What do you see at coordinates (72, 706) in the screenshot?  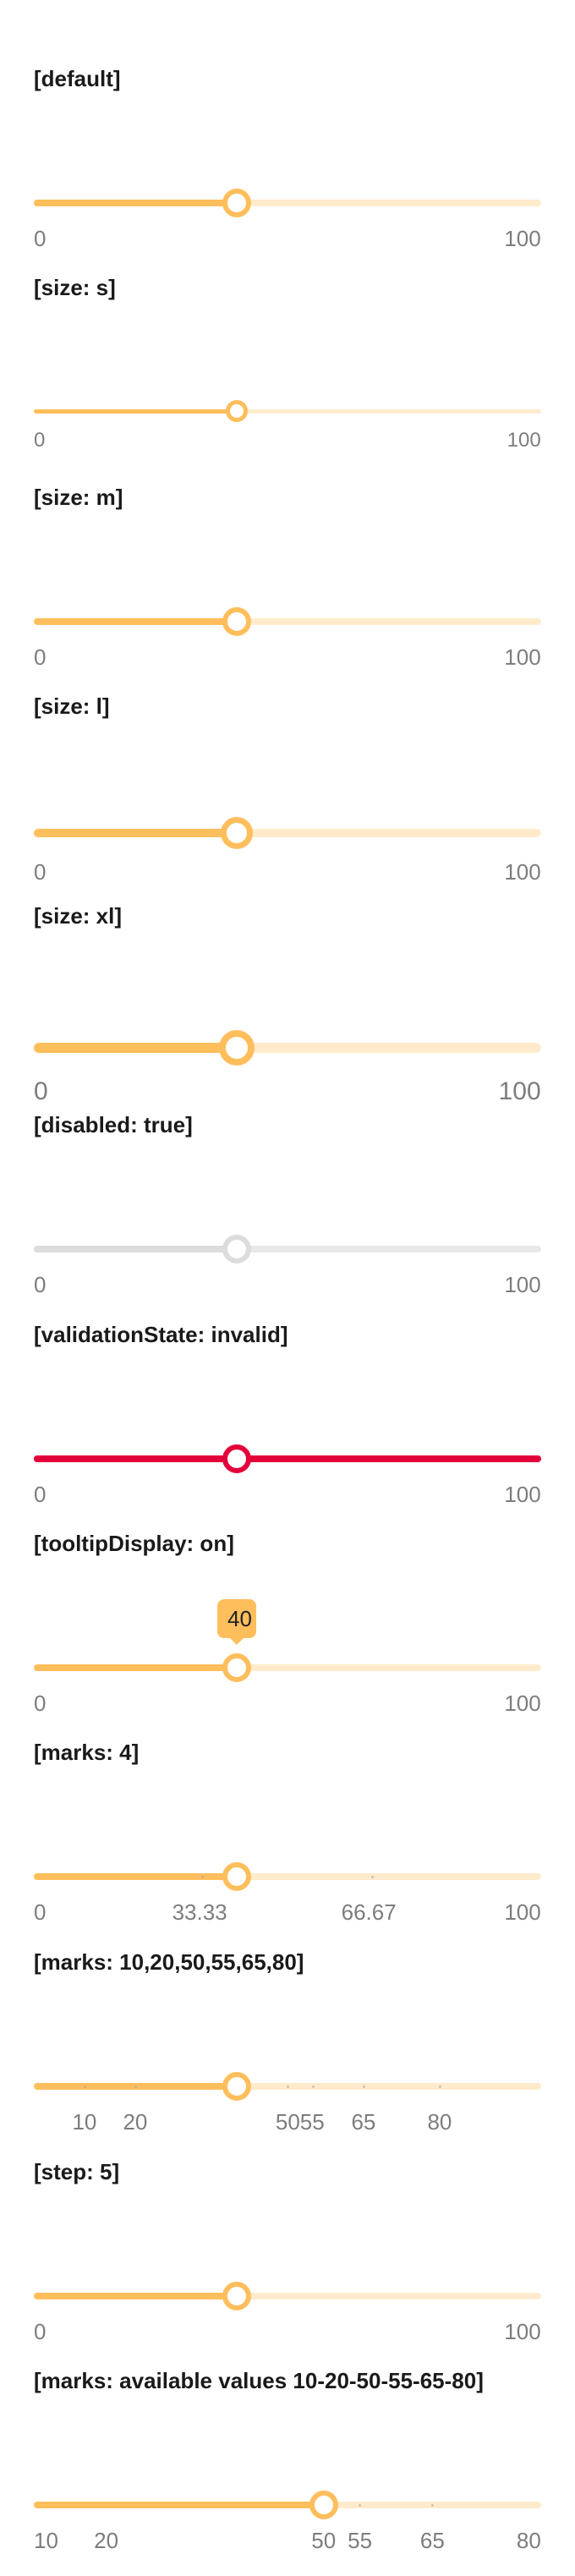 I see `section-title: [size: l]` at bounding box center [72, 706].